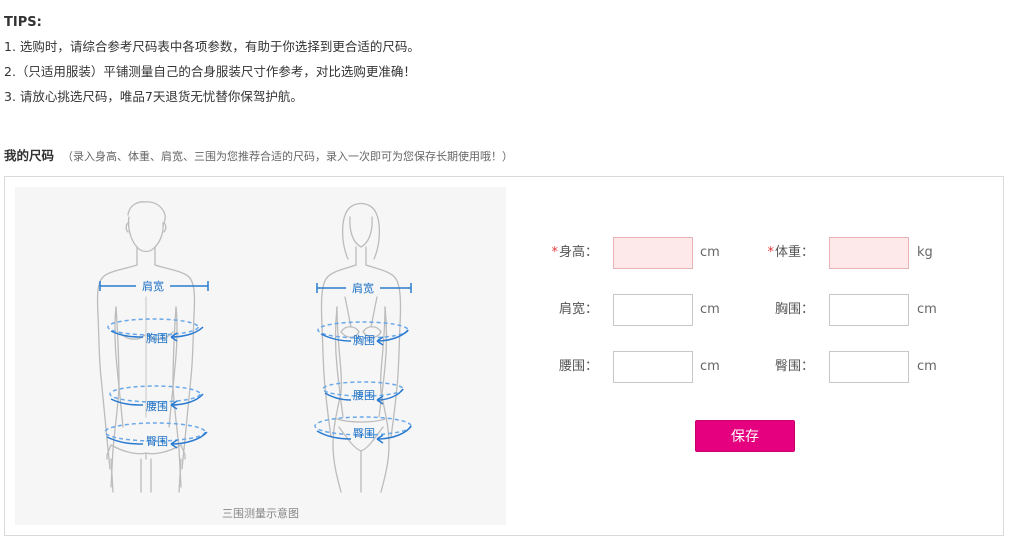  Describe the element at coordinates (710, 309) in the screenshot. I see `shoulder-unit: cm` at that location.